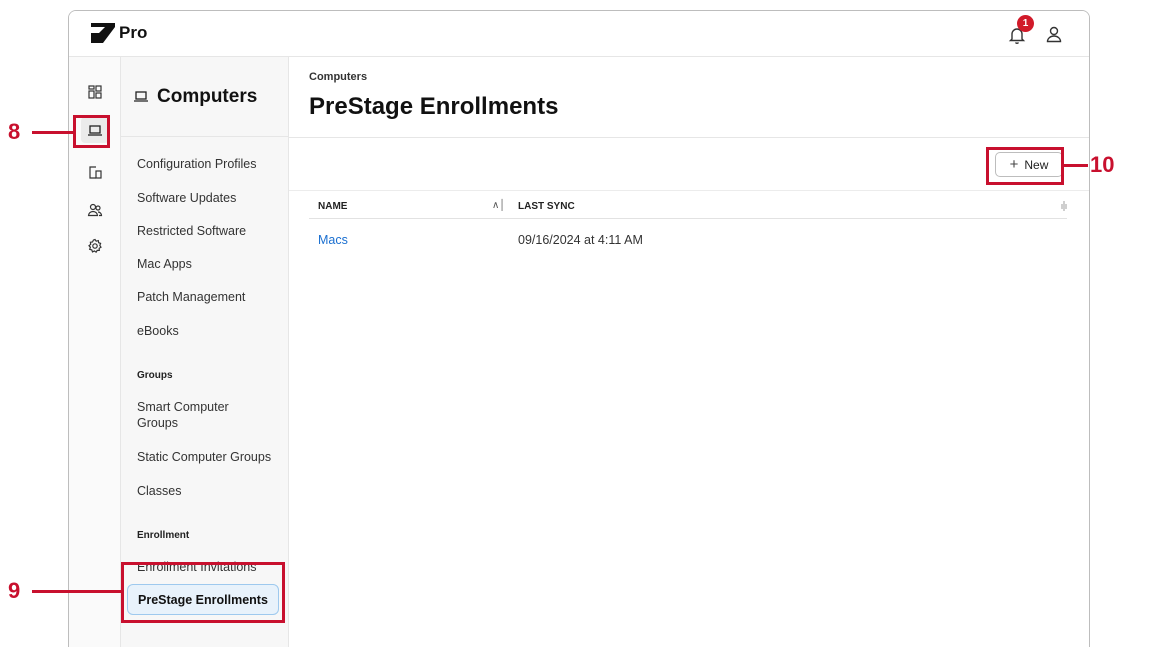 This screenshot has width=1150, height=647. I want to click on nav-configuration-profiles: Configuration Profiles, so click(209, 164).